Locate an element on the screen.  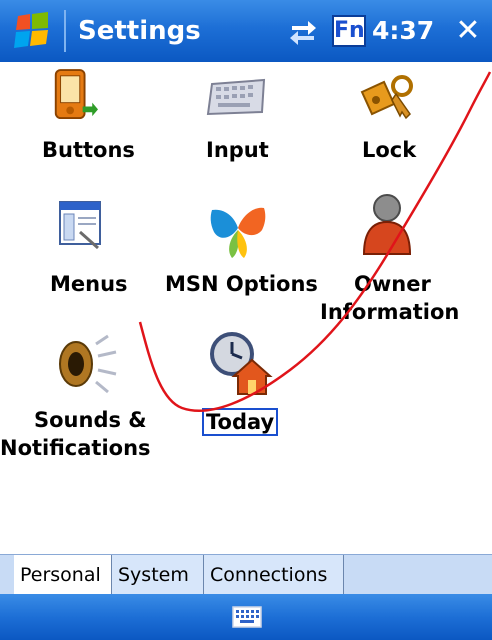
settings-item-today: Today is located at coordinates (241, 385).